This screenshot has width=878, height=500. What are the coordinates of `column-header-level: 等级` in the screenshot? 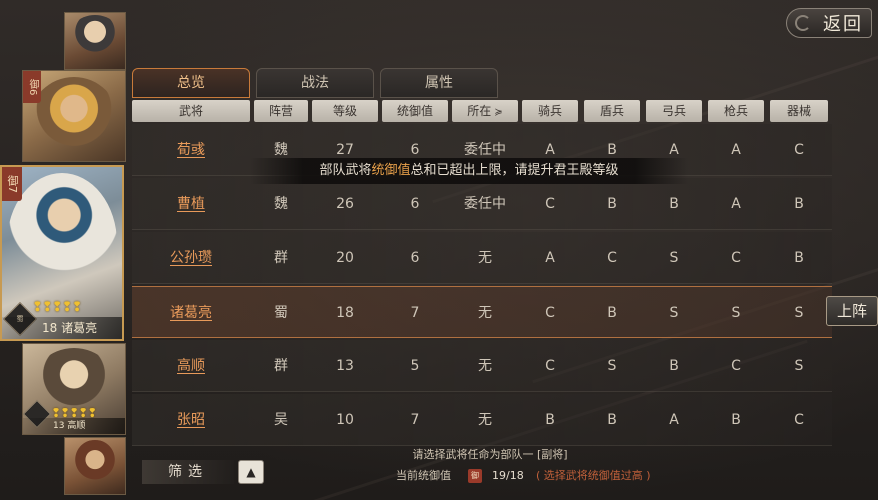 It's located at (345, 111).